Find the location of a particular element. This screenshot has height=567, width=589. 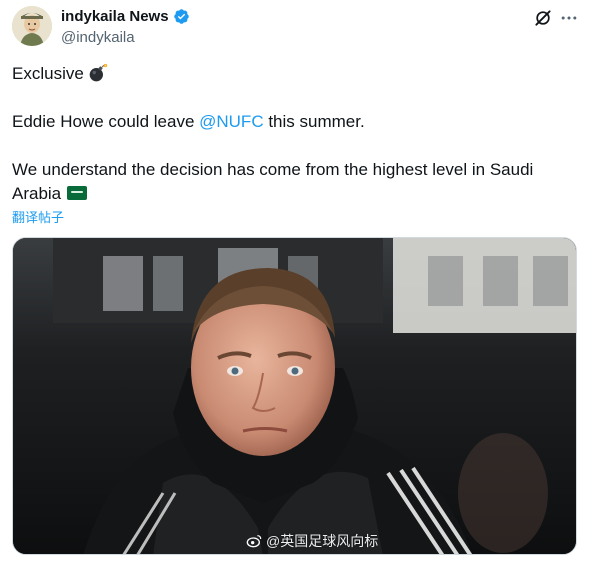

tweet-line-1: Exclusive is located at coordinates (60, 74).